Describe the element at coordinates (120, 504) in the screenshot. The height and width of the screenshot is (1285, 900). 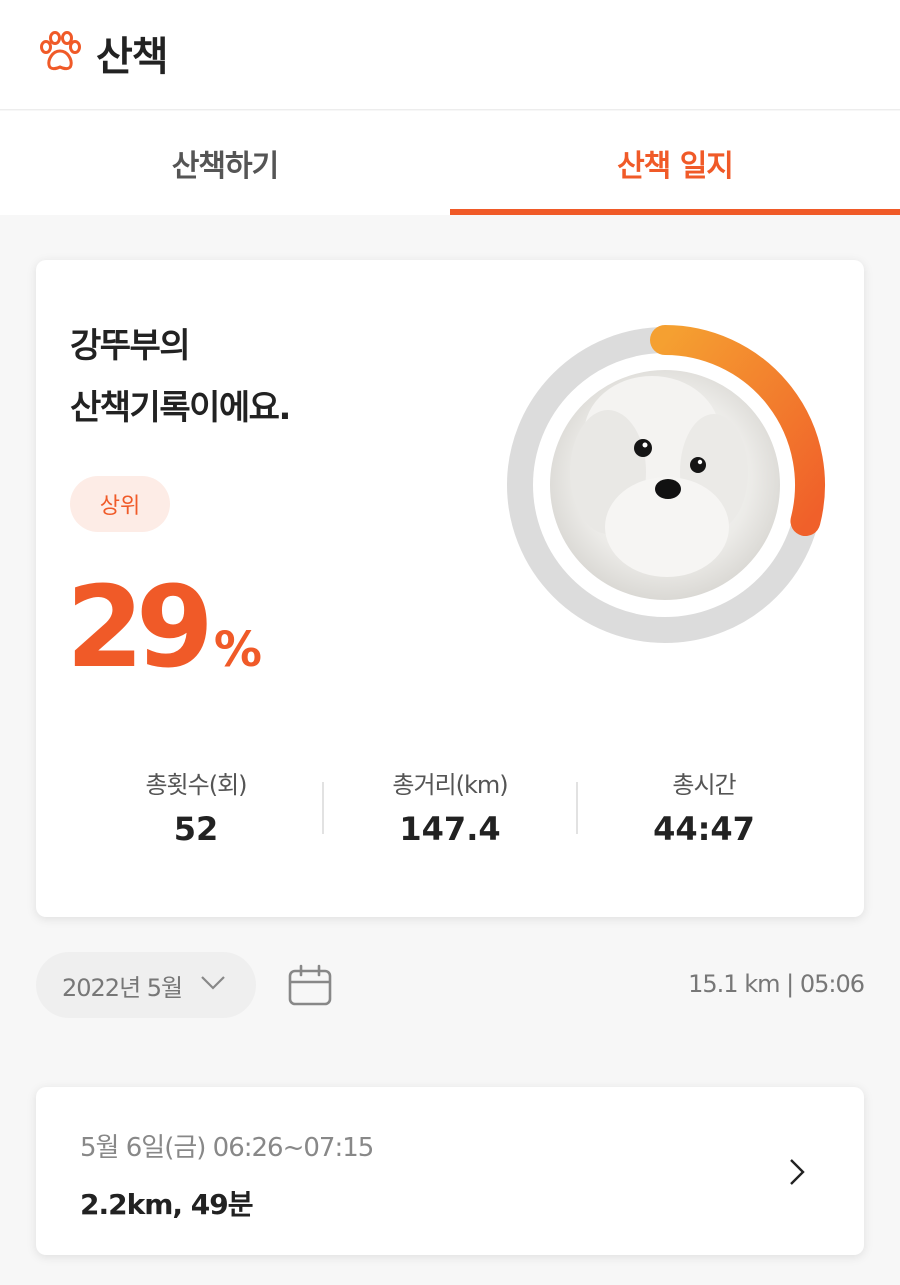
I see `rank-badge: 상위` at that location.